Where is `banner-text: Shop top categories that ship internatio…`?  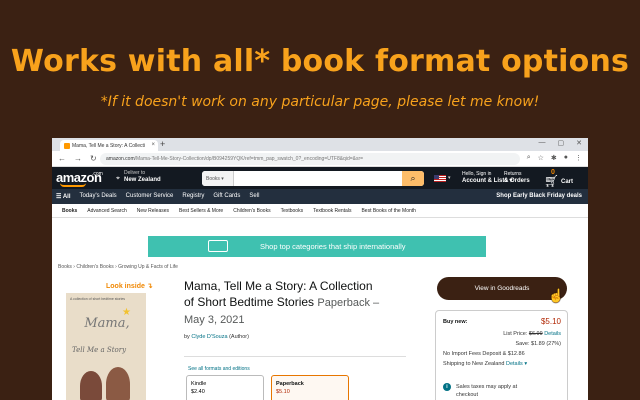 banner-text: Shop top categories that ship internatio… is located at coordinates (333, 246).